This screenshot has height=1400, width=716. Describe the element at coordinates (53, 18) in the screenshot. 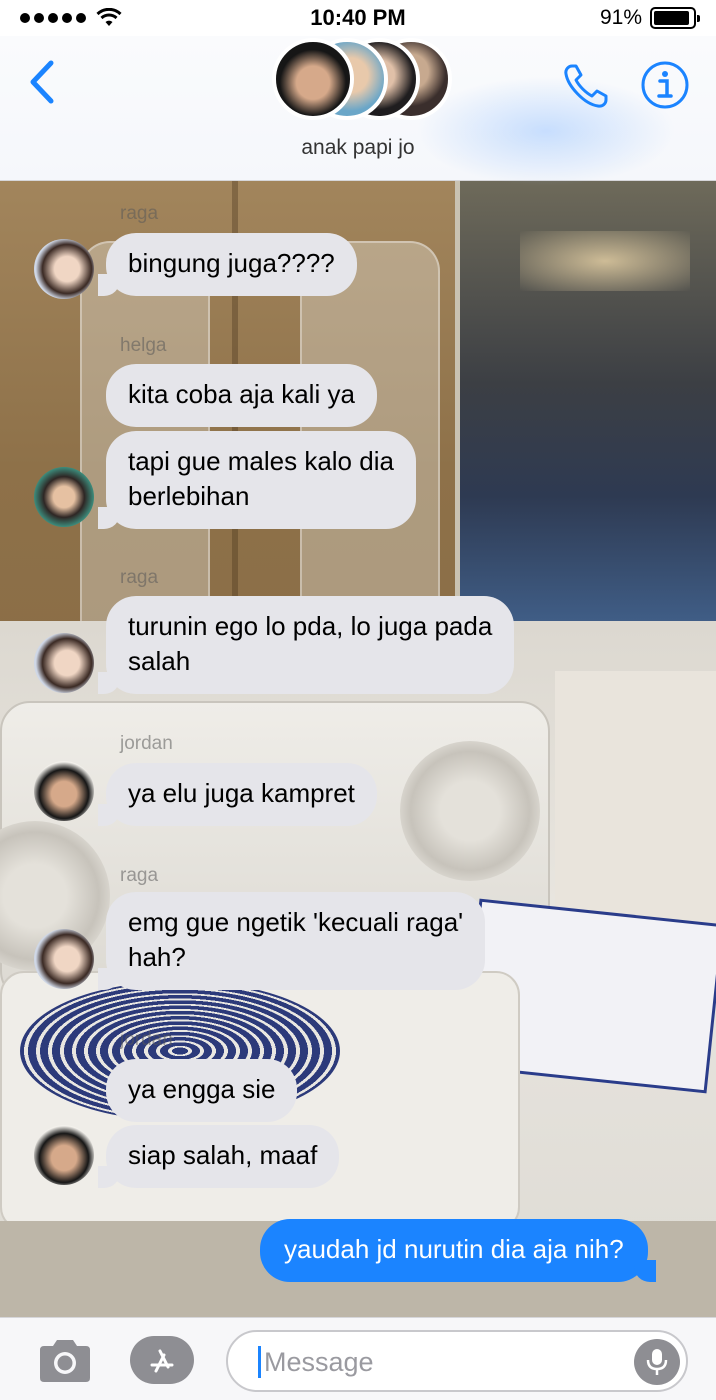

I see `signal-strength-icon` at that location.